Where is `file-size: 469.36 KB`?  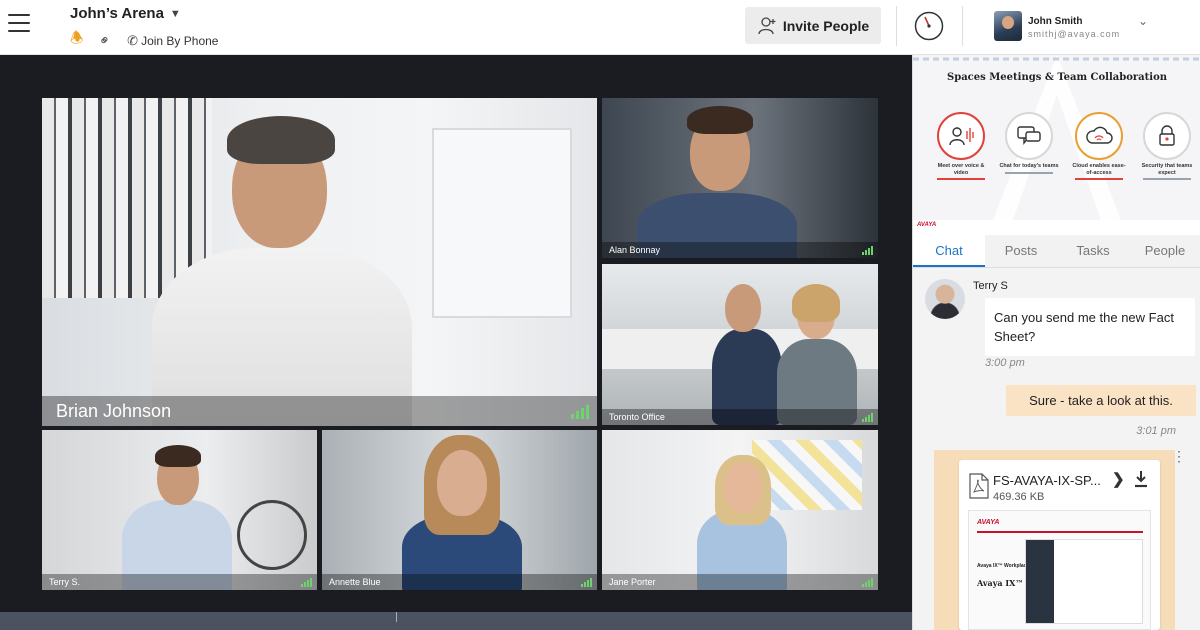 file-size: 469.36 KB is located at coordinates (1019, 497).